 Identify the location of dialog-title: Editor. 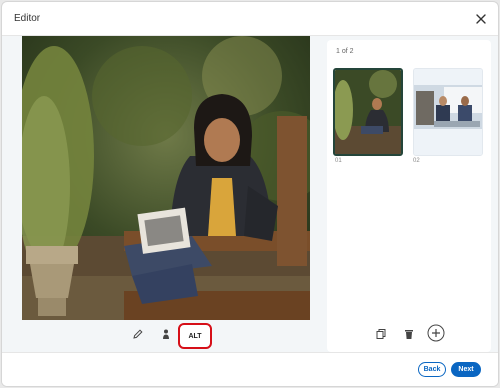
(27, 18).